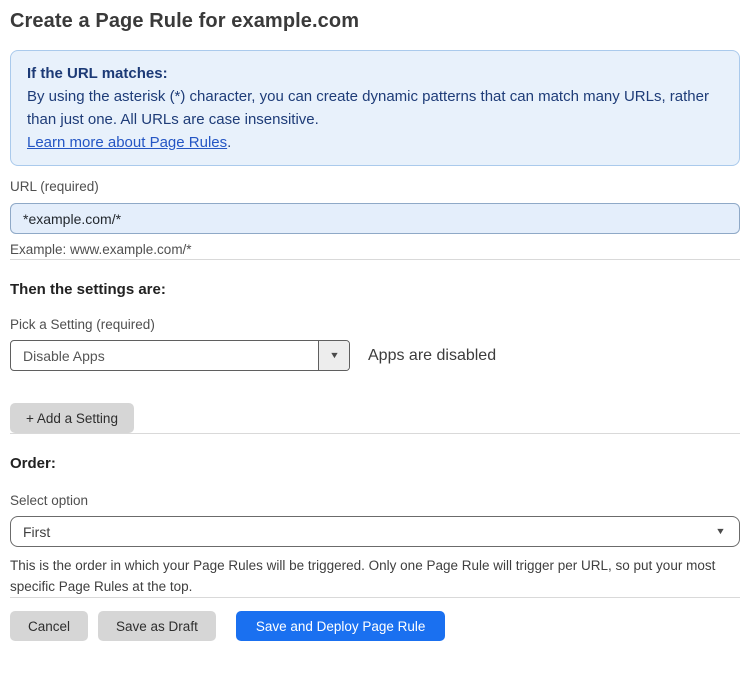 The height and width of the screenshot is (689, 750). Describe the element at coordinates (127, 142) in the screenshot. I see `learn-more-link: Learn more about Page Rules` at that location.